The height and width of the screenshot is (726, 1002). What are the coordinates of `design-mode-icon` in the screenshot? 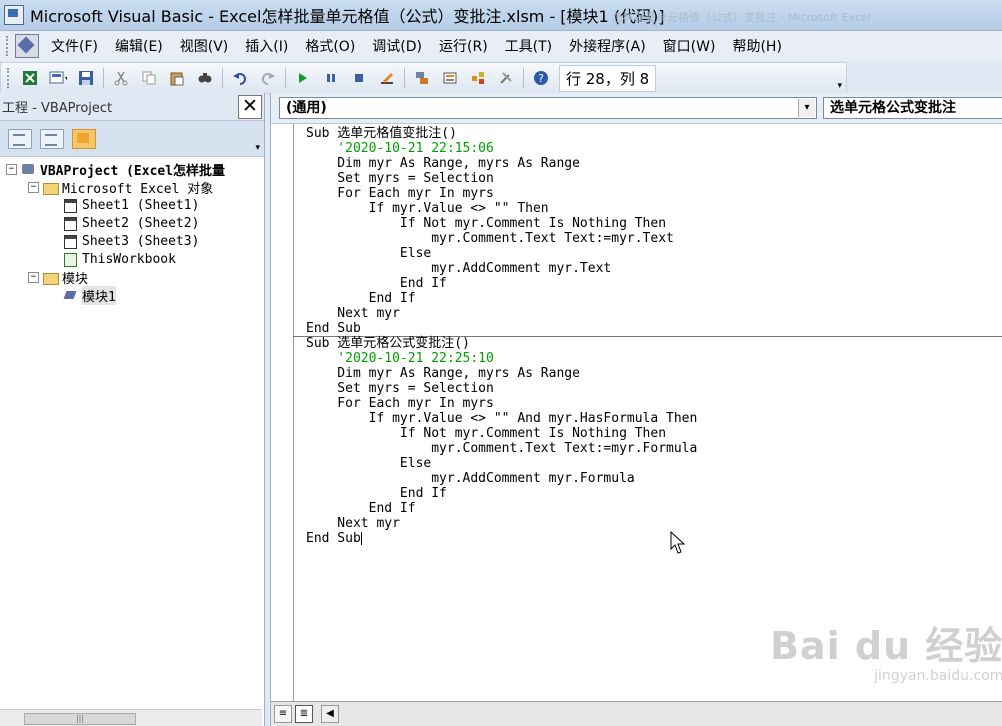 It's located at (387, 78).